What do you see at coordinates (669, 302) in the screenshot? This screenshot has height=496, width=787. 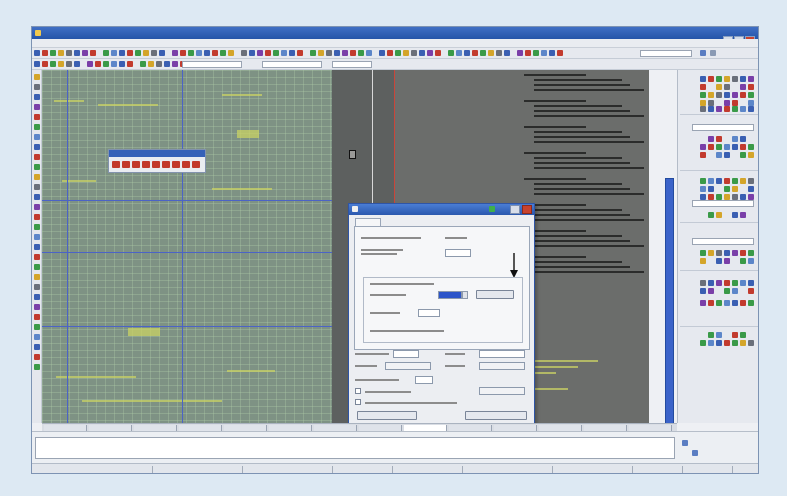 I see `vertical-palette-tab` at bounding box center [669, 302].